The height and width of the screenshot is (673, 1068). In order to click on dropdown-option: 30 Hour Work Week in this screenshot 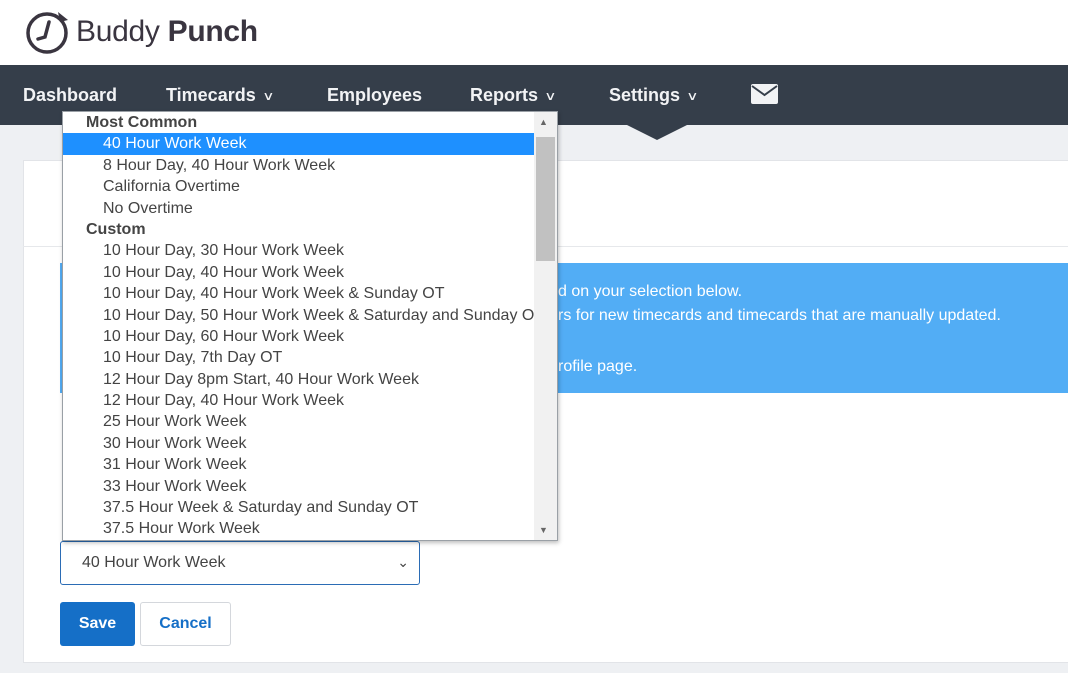, I will do `click(298, 443)`.